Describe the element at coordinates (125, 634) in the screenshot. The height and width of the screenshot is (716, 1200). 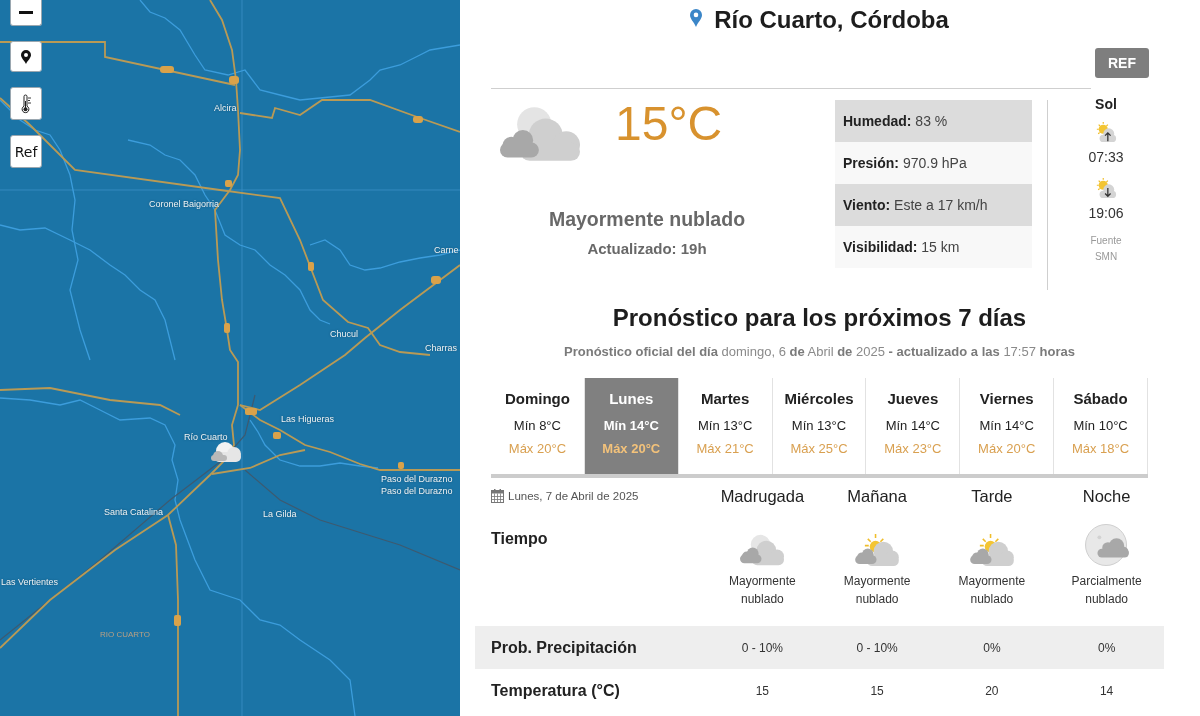
I see `map-region-label: RIO CUARTO` at that location.